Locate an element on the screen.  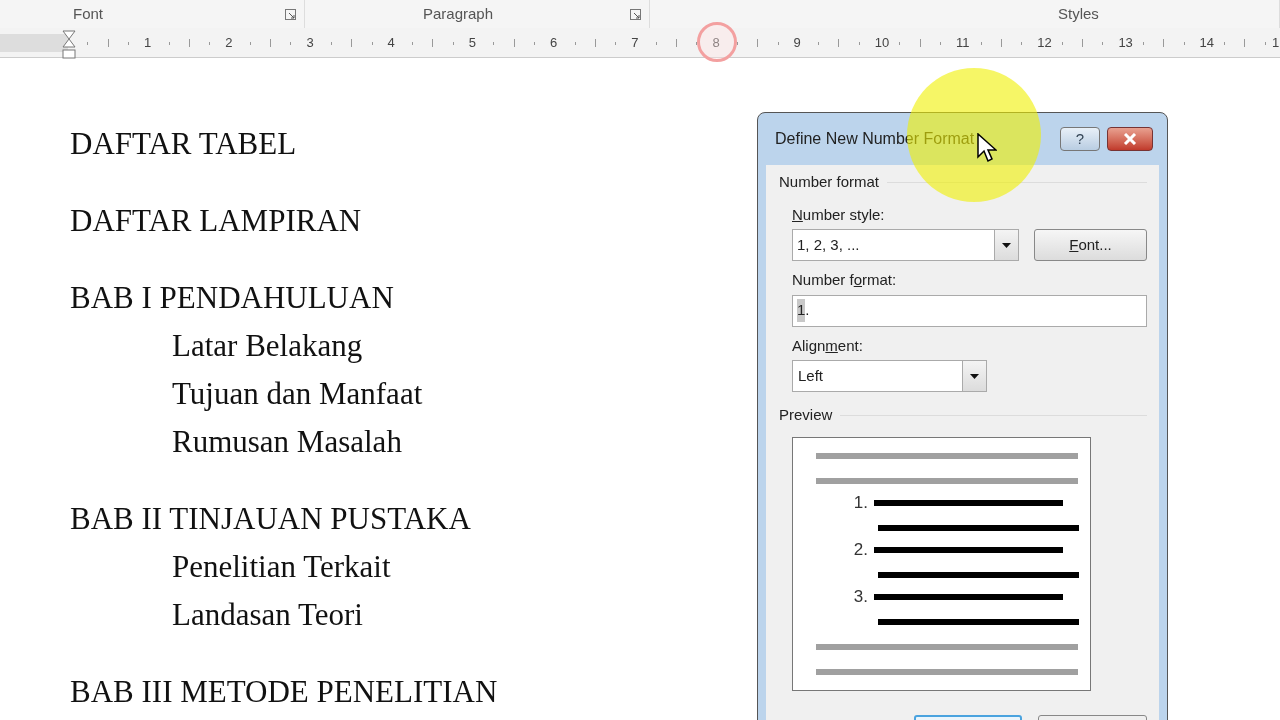
toc-subheading: Landasan Teori is located at coordinates (267, 615).